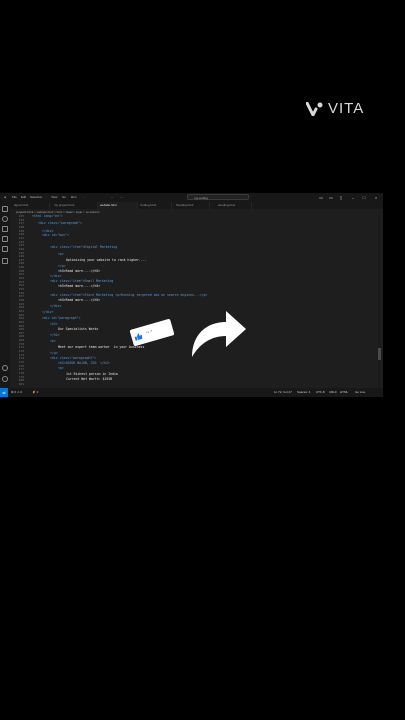  What do you see at coordinates (121, 197) in the screenshot?
I see `forward-arrow-icon: →` at bounding box center [121, 197].